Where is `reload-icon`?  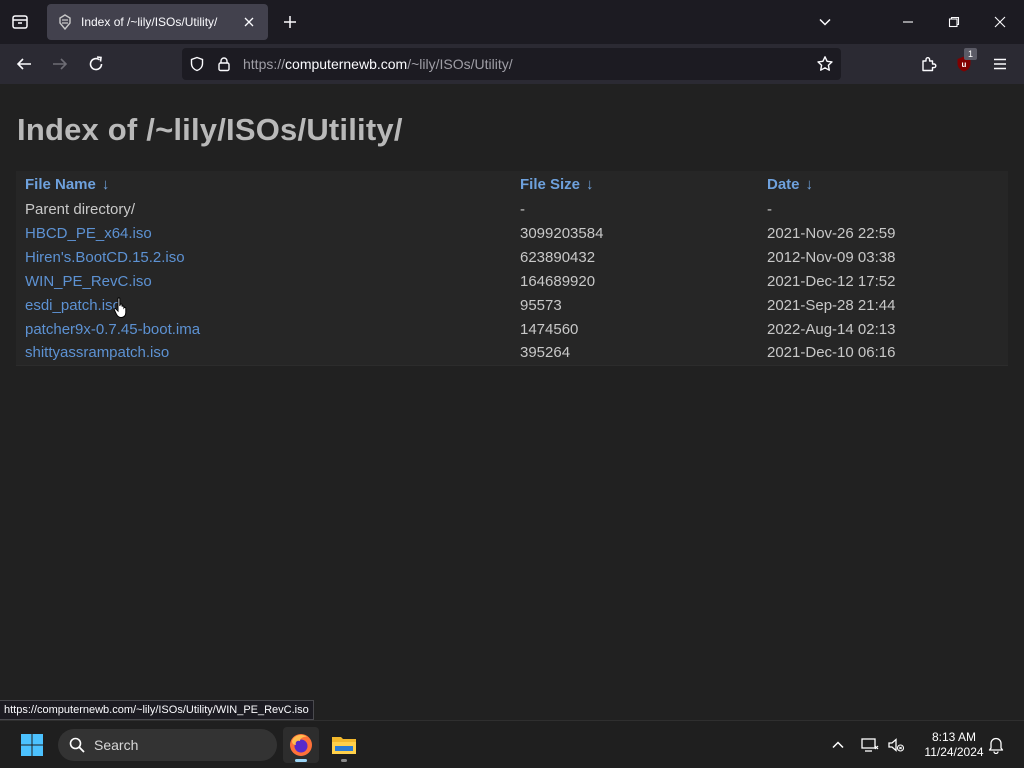 reload-icon is located at coordinates (96, 64).